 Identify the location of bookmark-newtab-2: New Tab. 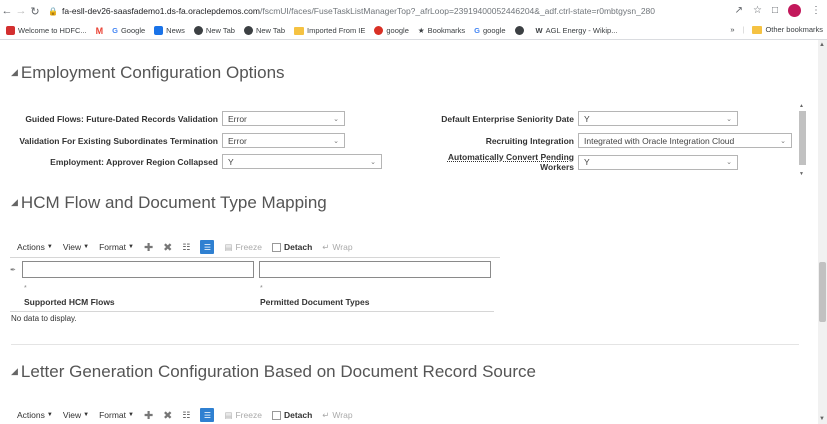
(264, 30).